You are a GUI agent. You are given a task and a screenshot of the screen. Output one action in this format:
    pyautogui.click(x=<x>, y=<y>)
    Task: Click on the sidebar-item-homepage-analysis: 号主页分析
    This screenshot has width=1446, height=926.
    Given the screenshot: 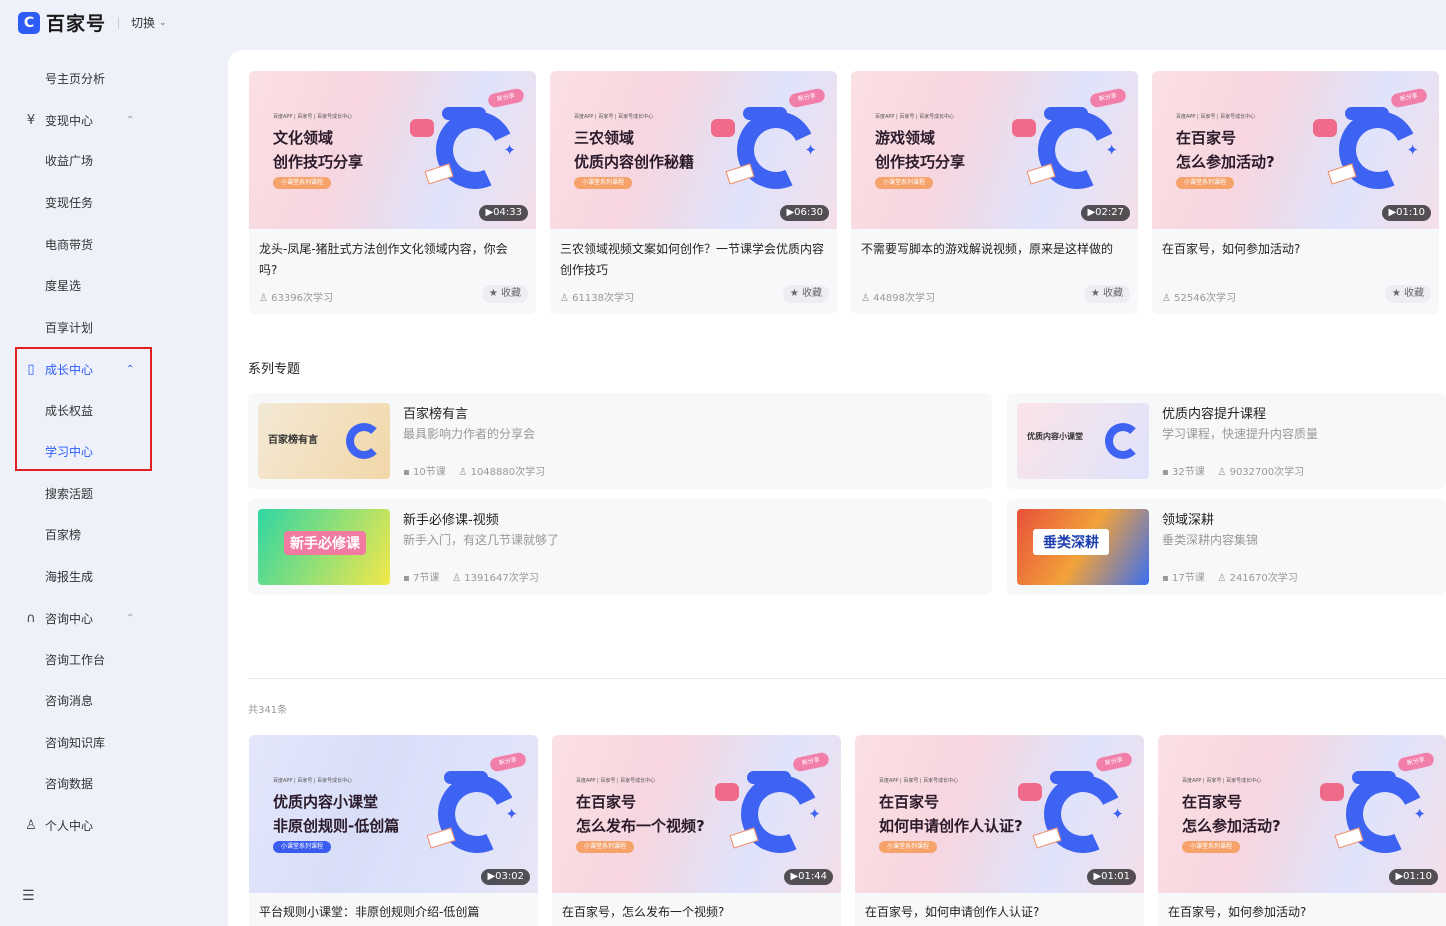 What is the action you would take?
    pyautogui.click(x=75, y=78)
    